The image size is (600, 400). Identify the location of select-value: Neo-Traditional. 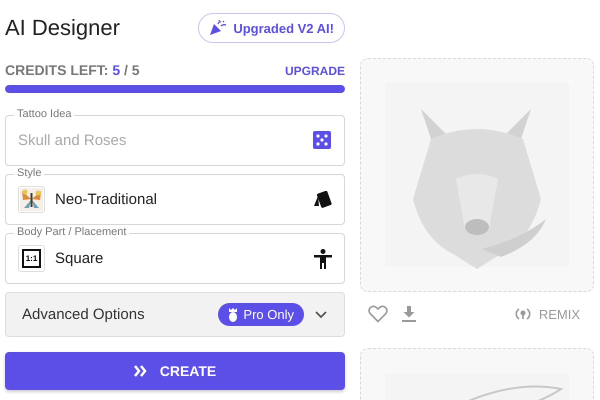
(106, 199).